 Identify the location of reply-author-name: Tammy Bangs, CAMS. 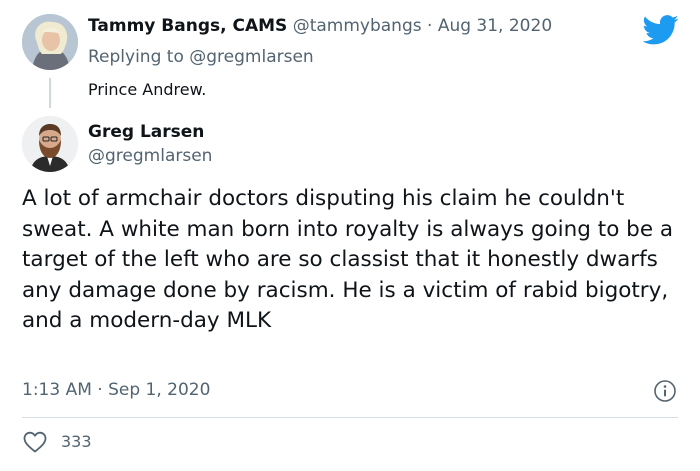
(187, 26).